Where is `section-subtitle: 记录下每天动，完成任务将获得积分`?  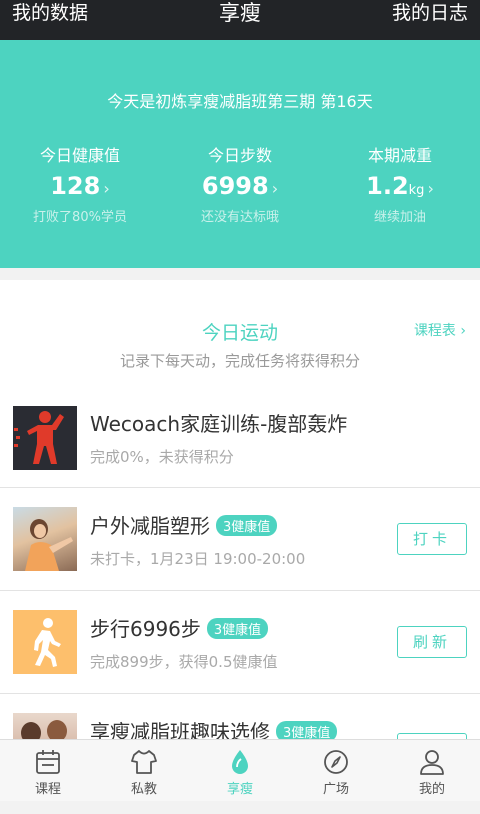 section-subtitle: 记录下每天动，完成任务将获得积分 is located at coordinates (239, 361).